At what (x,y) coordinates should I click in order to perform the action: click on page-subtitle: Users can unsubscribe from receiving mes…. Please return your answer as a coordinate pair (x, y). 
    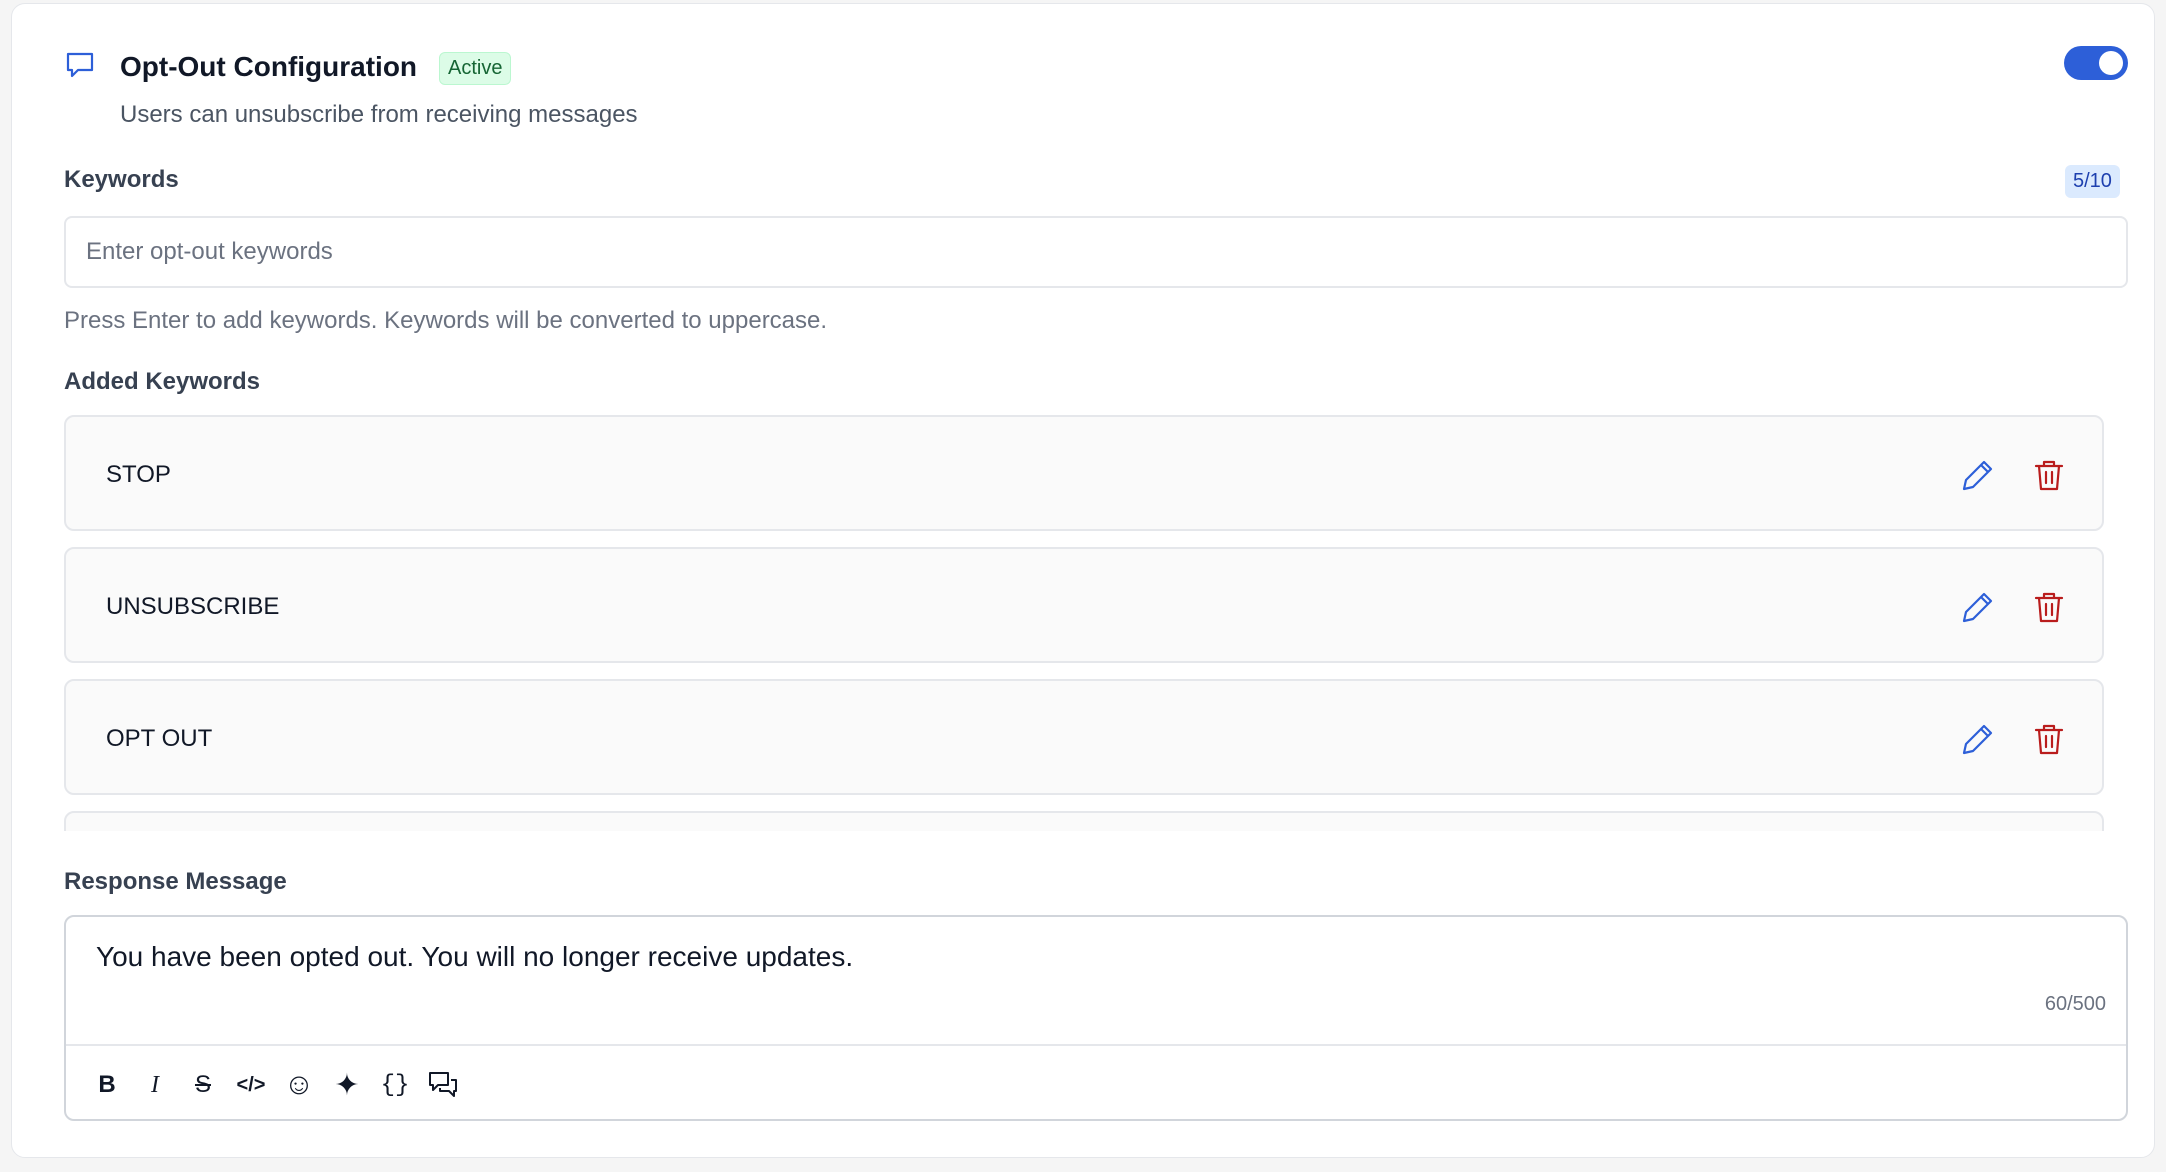
    Looking at the image, I should click on (379, 114).